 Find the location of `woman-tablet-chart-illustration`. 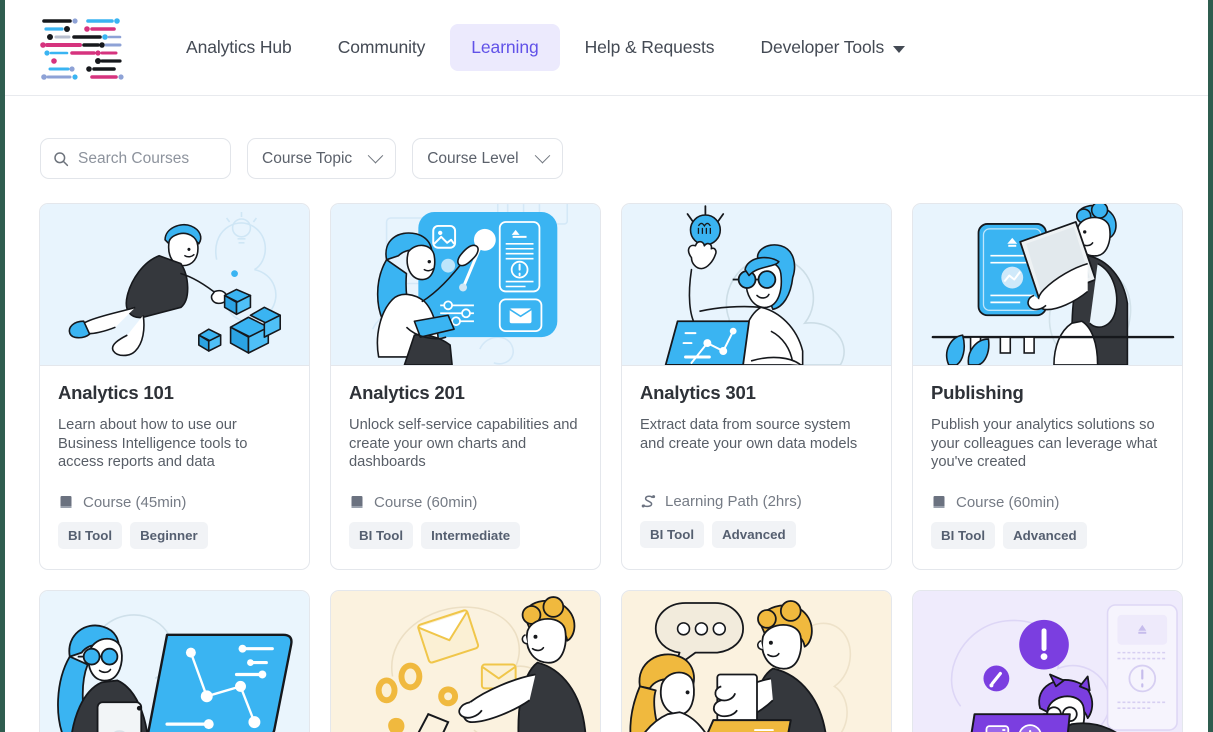

woman-tablet-chart-illustration is located at coordinates (175, 672).